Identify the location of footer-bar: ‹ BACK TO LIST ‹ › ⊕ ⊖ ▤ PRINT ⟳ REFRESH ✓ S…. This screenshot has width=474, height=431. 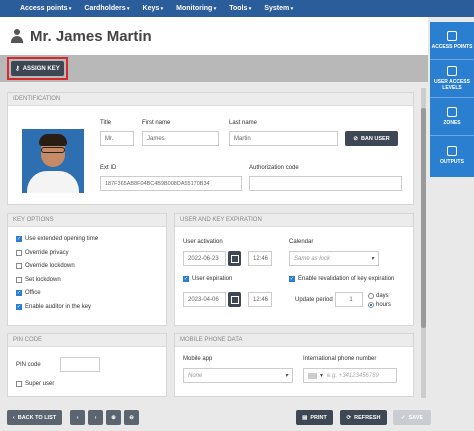
(237, 418).